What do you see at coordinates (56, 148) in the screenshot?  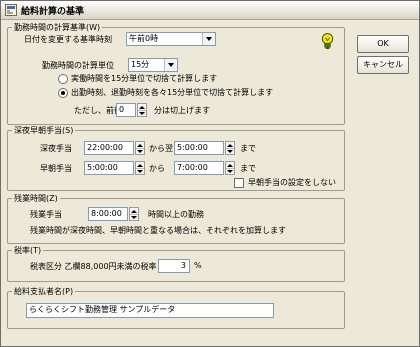 I see `night-allowance-label: 深夜手当` at bounding box center [56, 148].